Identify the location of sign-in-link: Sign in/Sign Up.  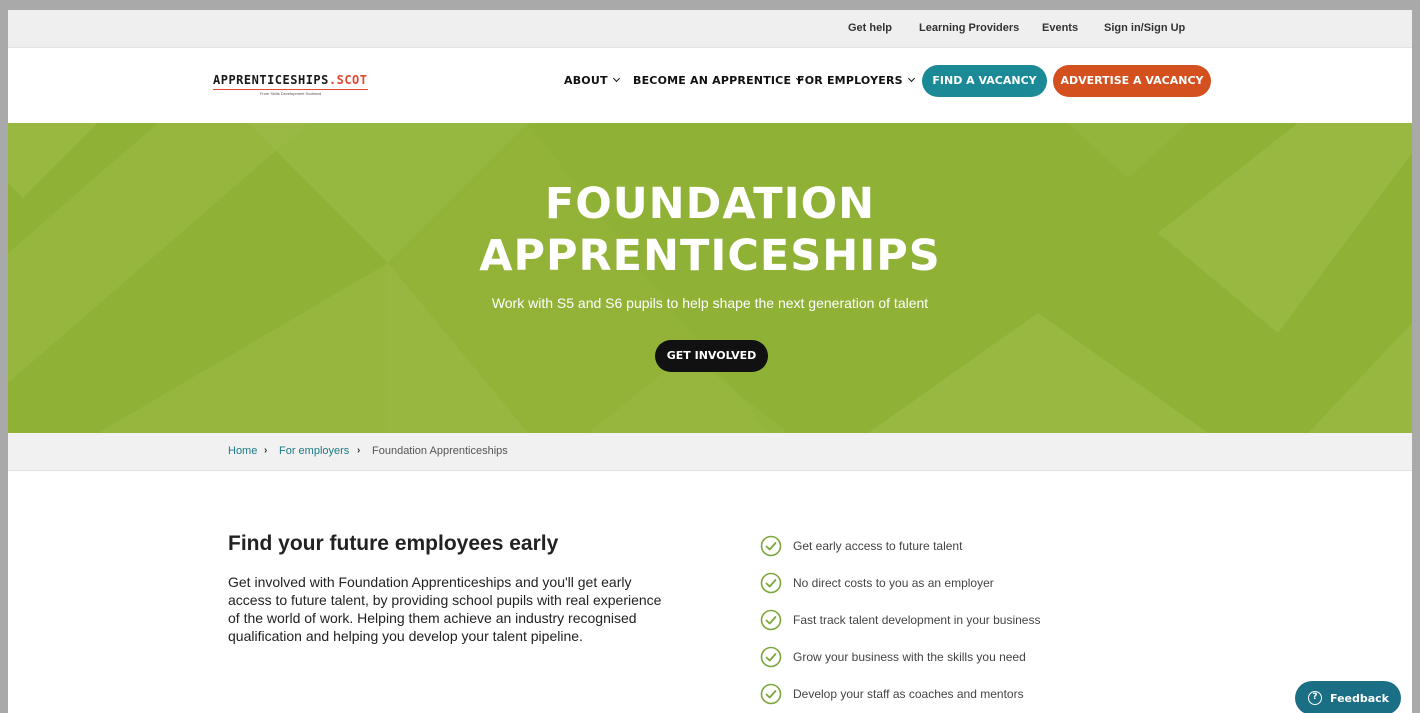
(1144, 28).